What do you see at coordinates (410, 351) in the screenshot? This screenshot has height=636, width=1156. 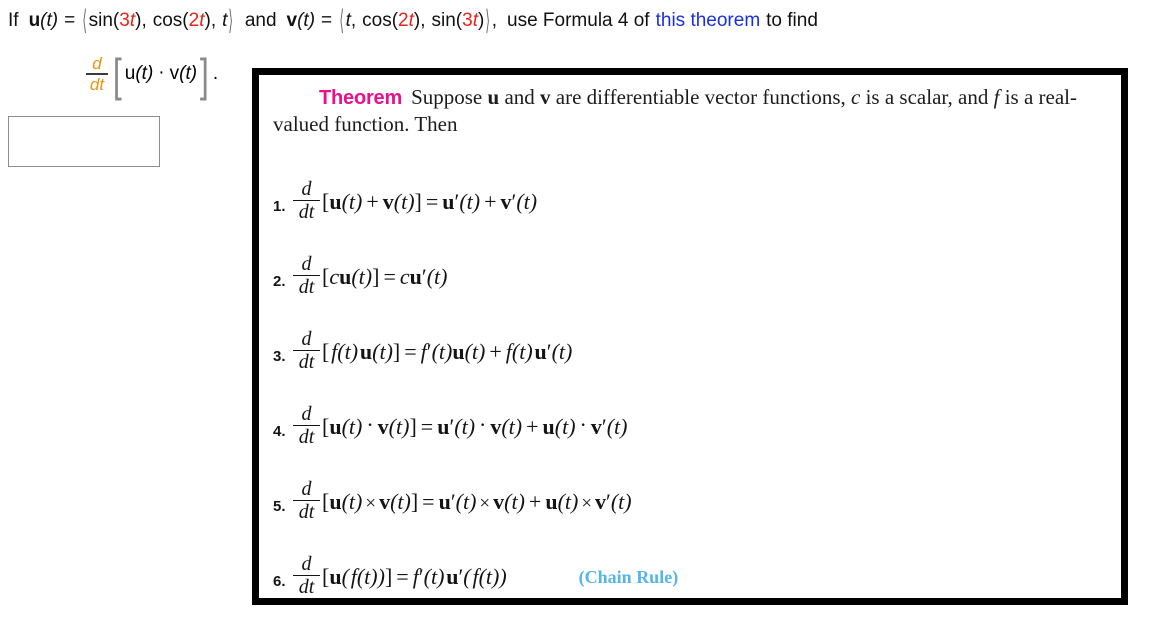 I see `formula-3-equals: =` at bounding box center [410, 351].